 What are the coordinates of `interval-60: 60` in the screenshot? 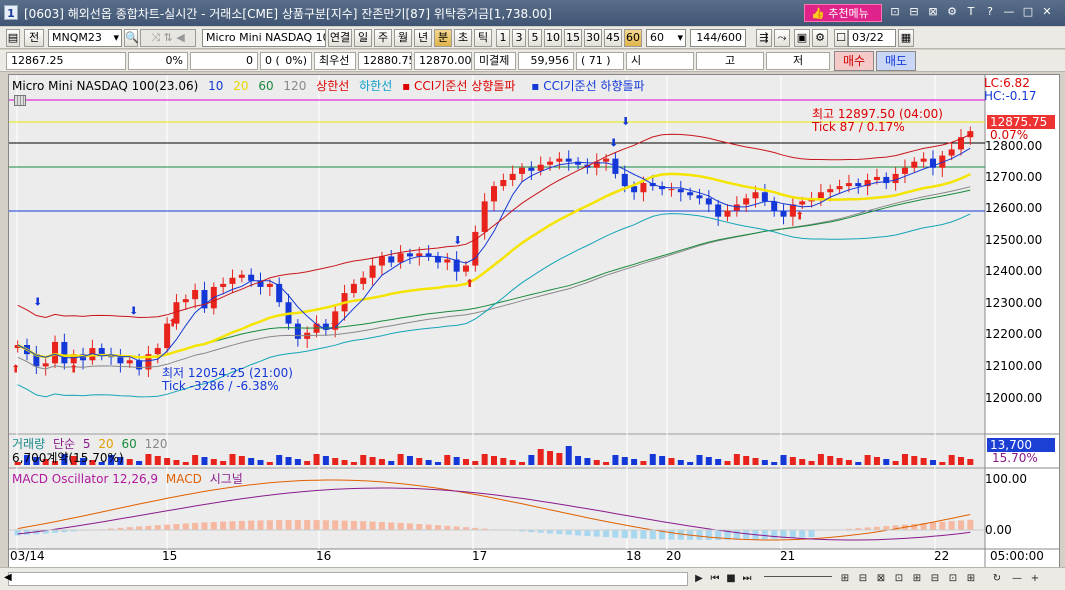 It's located at (633, 38).